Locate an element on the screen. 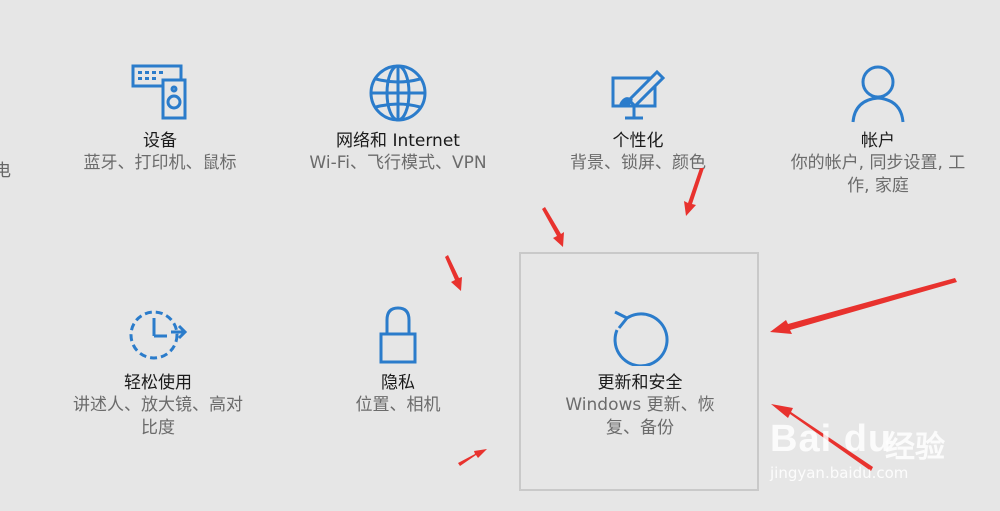  watermark-url: jingyan.baidu.com is located at coordinates (839, 473).